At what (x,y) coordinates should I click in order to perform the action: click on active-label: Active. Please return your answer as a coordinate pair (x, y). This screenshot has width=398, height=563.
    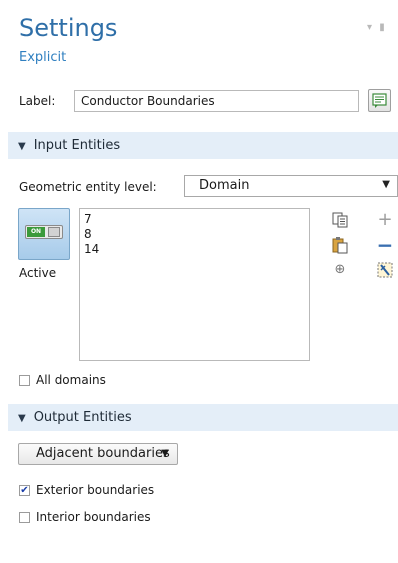
    Looking at the image, I should click on (38, 273).